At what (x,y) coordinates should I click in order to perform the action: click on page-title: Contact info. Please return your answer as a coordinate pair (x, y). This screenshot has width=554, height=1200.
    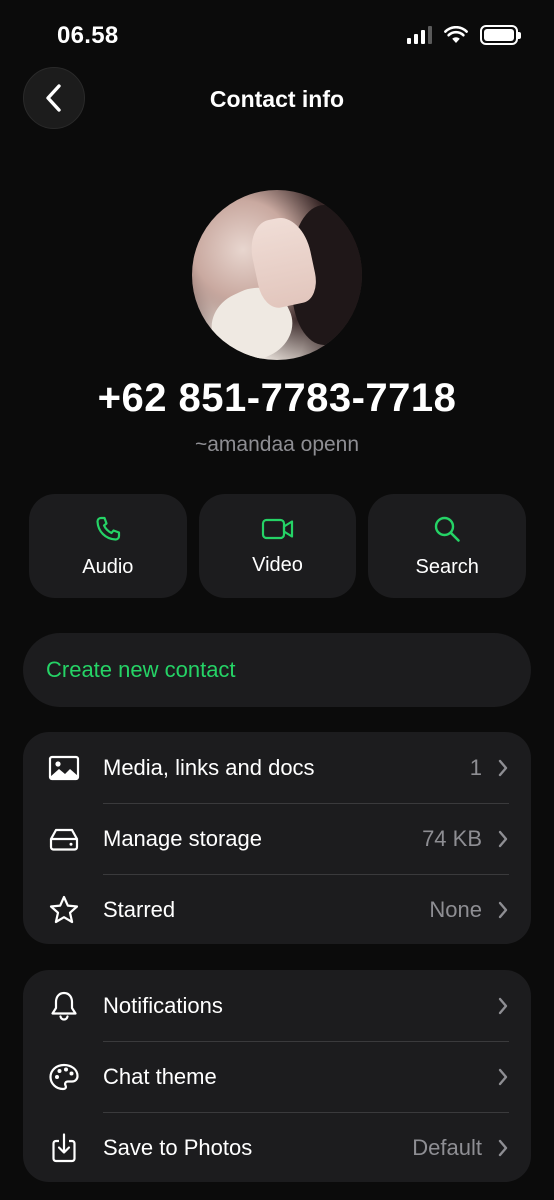
    Looking at the image, I should click on (277, 99).